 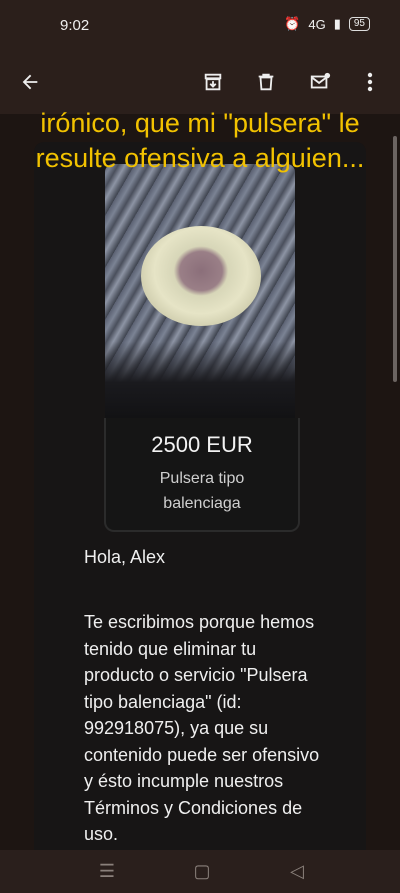 What do you see at coordinates (200, 26) in the screenshot?
I see `status-bar: 9:02 ⏰ 4G ▮ 95` at bounding box center [200, 26].